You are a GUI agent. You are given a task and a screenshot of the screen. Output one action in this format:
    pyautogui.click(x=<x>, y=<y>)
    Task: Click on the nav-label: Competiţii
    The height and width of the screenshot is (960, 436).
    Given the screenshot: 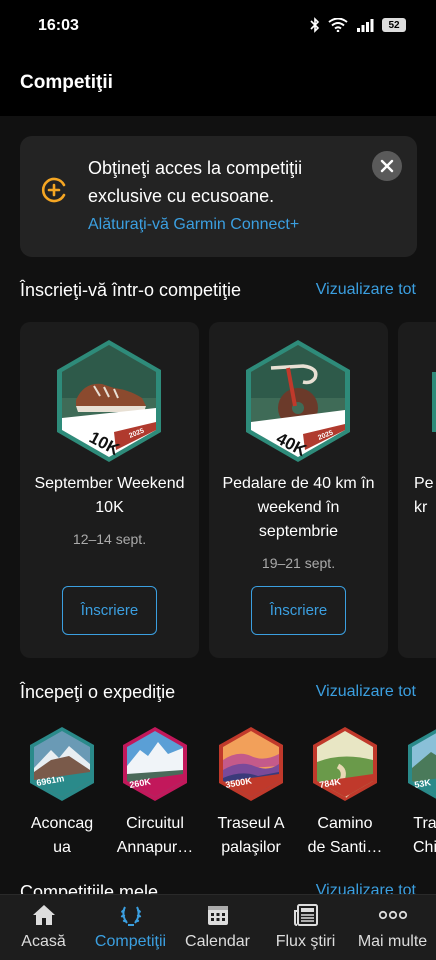 What is the action you would take?
    pyautogui.click(x=130, y=941)
    